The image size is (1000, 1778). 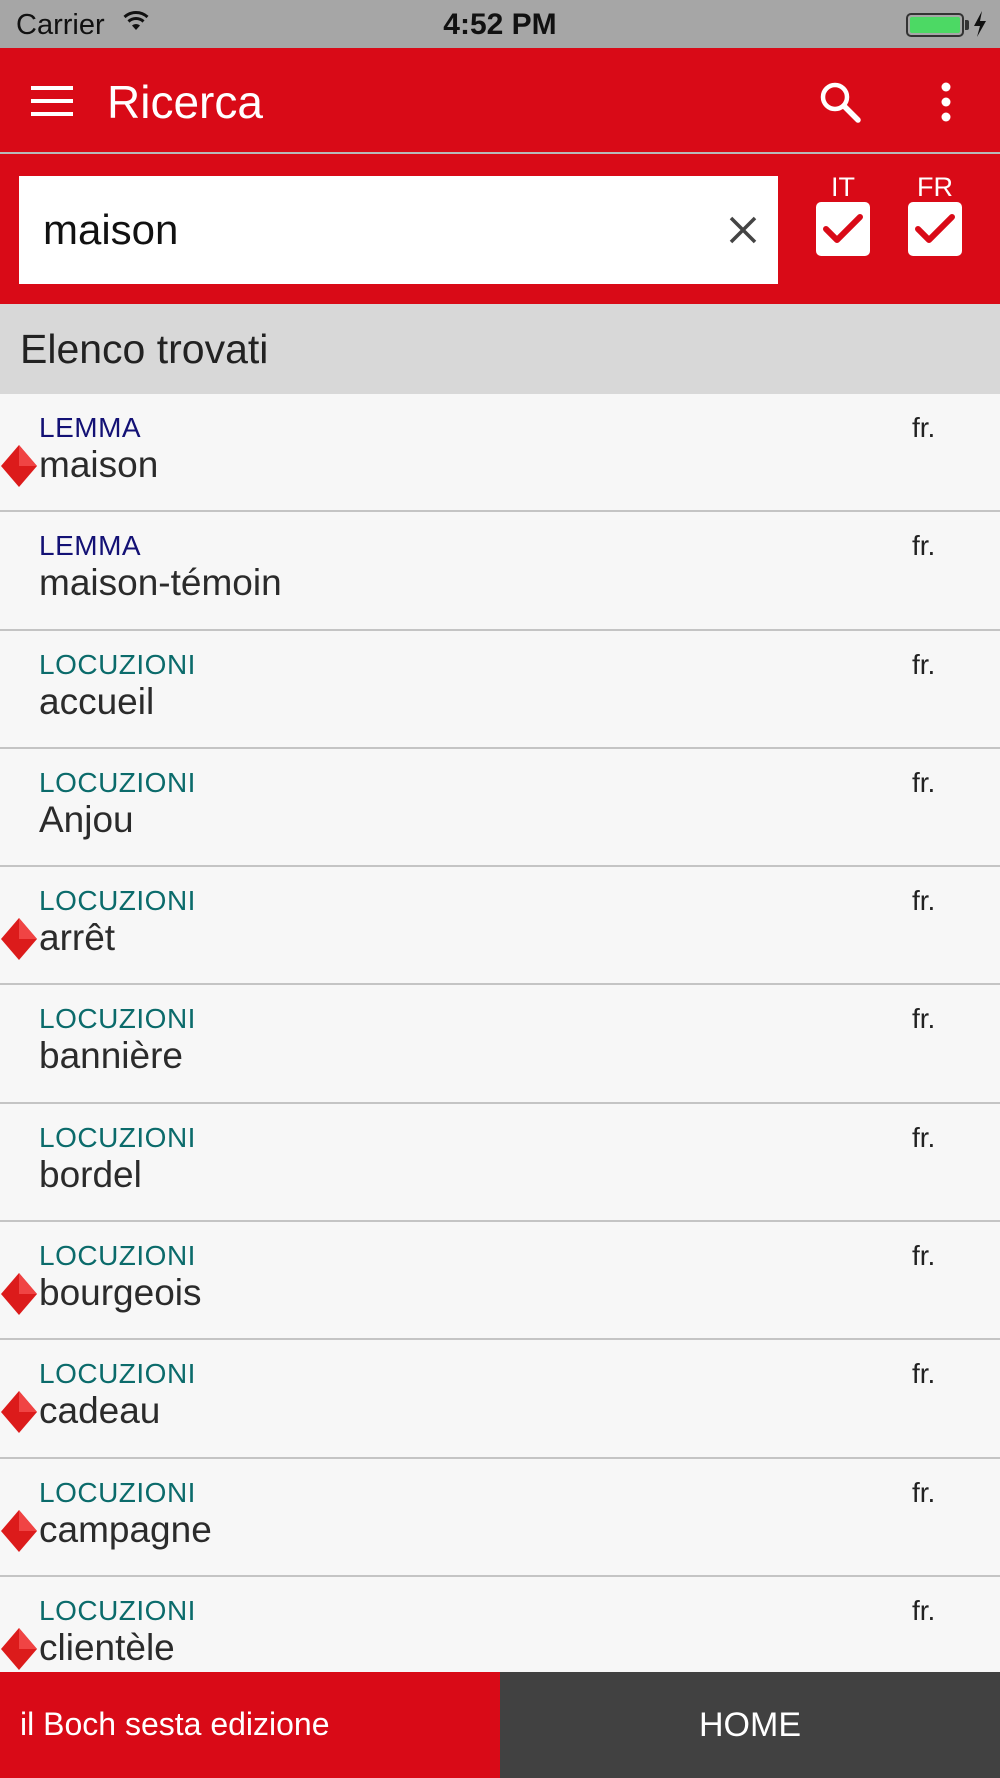 What do you see at coordinates (125, 1529) in the screenshot?
I see `result-word: campagne` at bounding box center [125, 1529].